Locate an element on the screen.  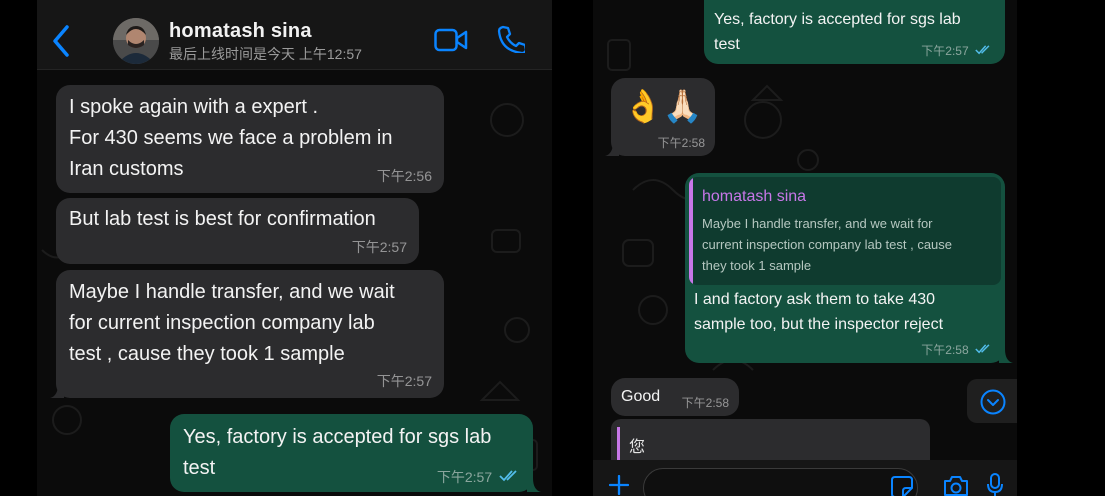
composer-bar is located at coordinates (805, 478).